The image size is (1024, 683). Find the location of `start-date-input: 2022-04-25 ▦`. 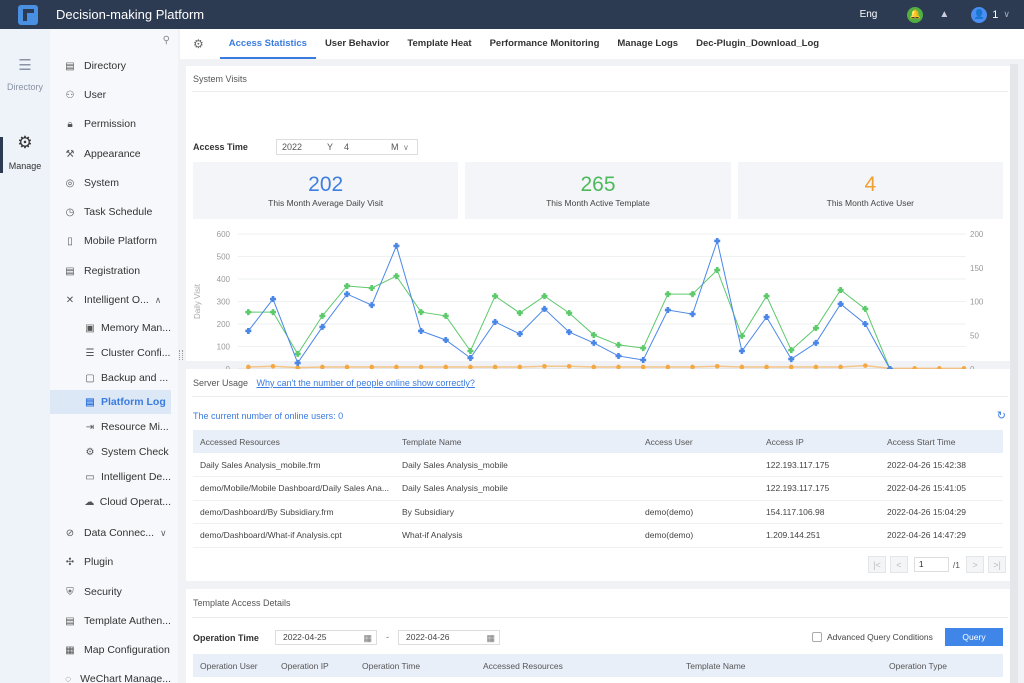

start-date-input: 2022-04-25 ▦ is located at coordinates (326, 637).